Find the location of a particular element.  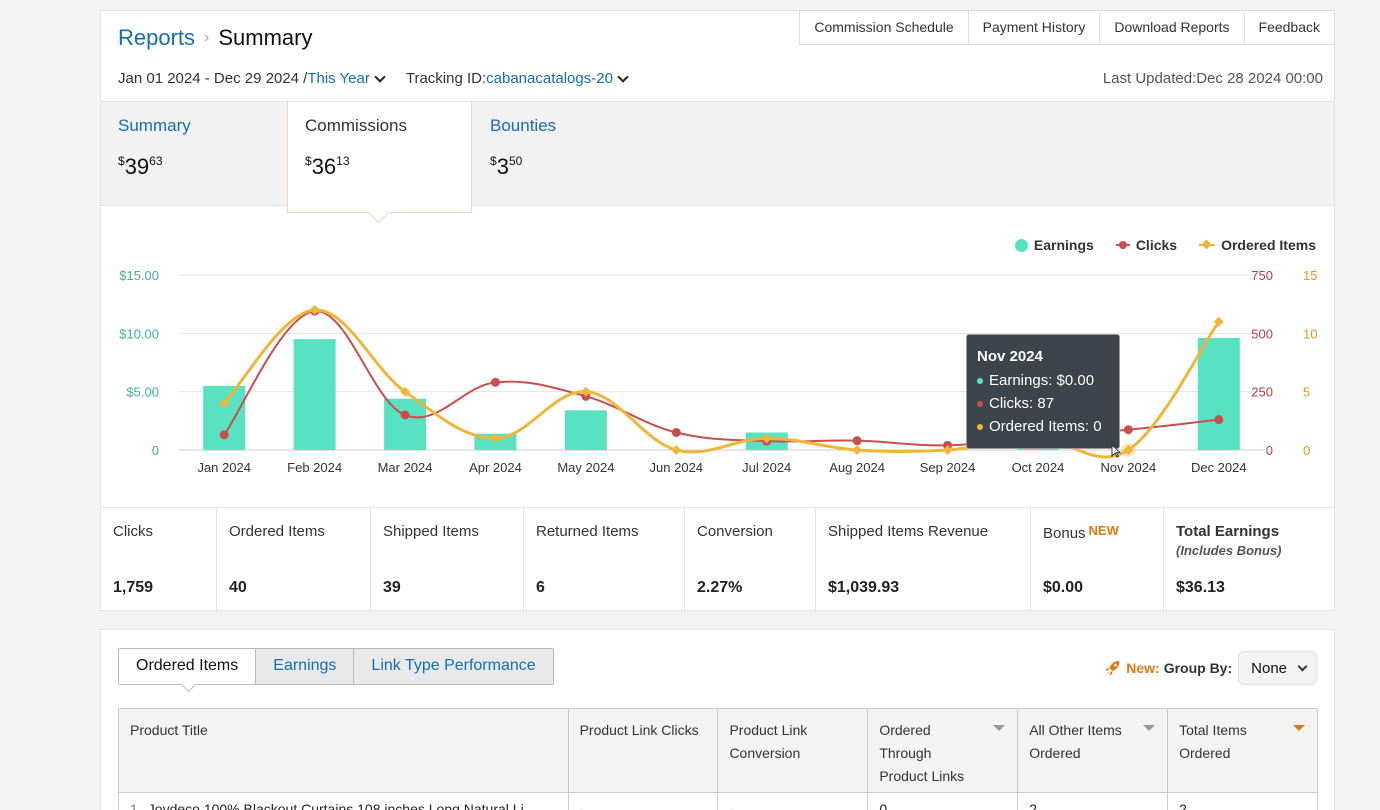

product-link-clicks-cell: - is located at coordinates (642, 801).